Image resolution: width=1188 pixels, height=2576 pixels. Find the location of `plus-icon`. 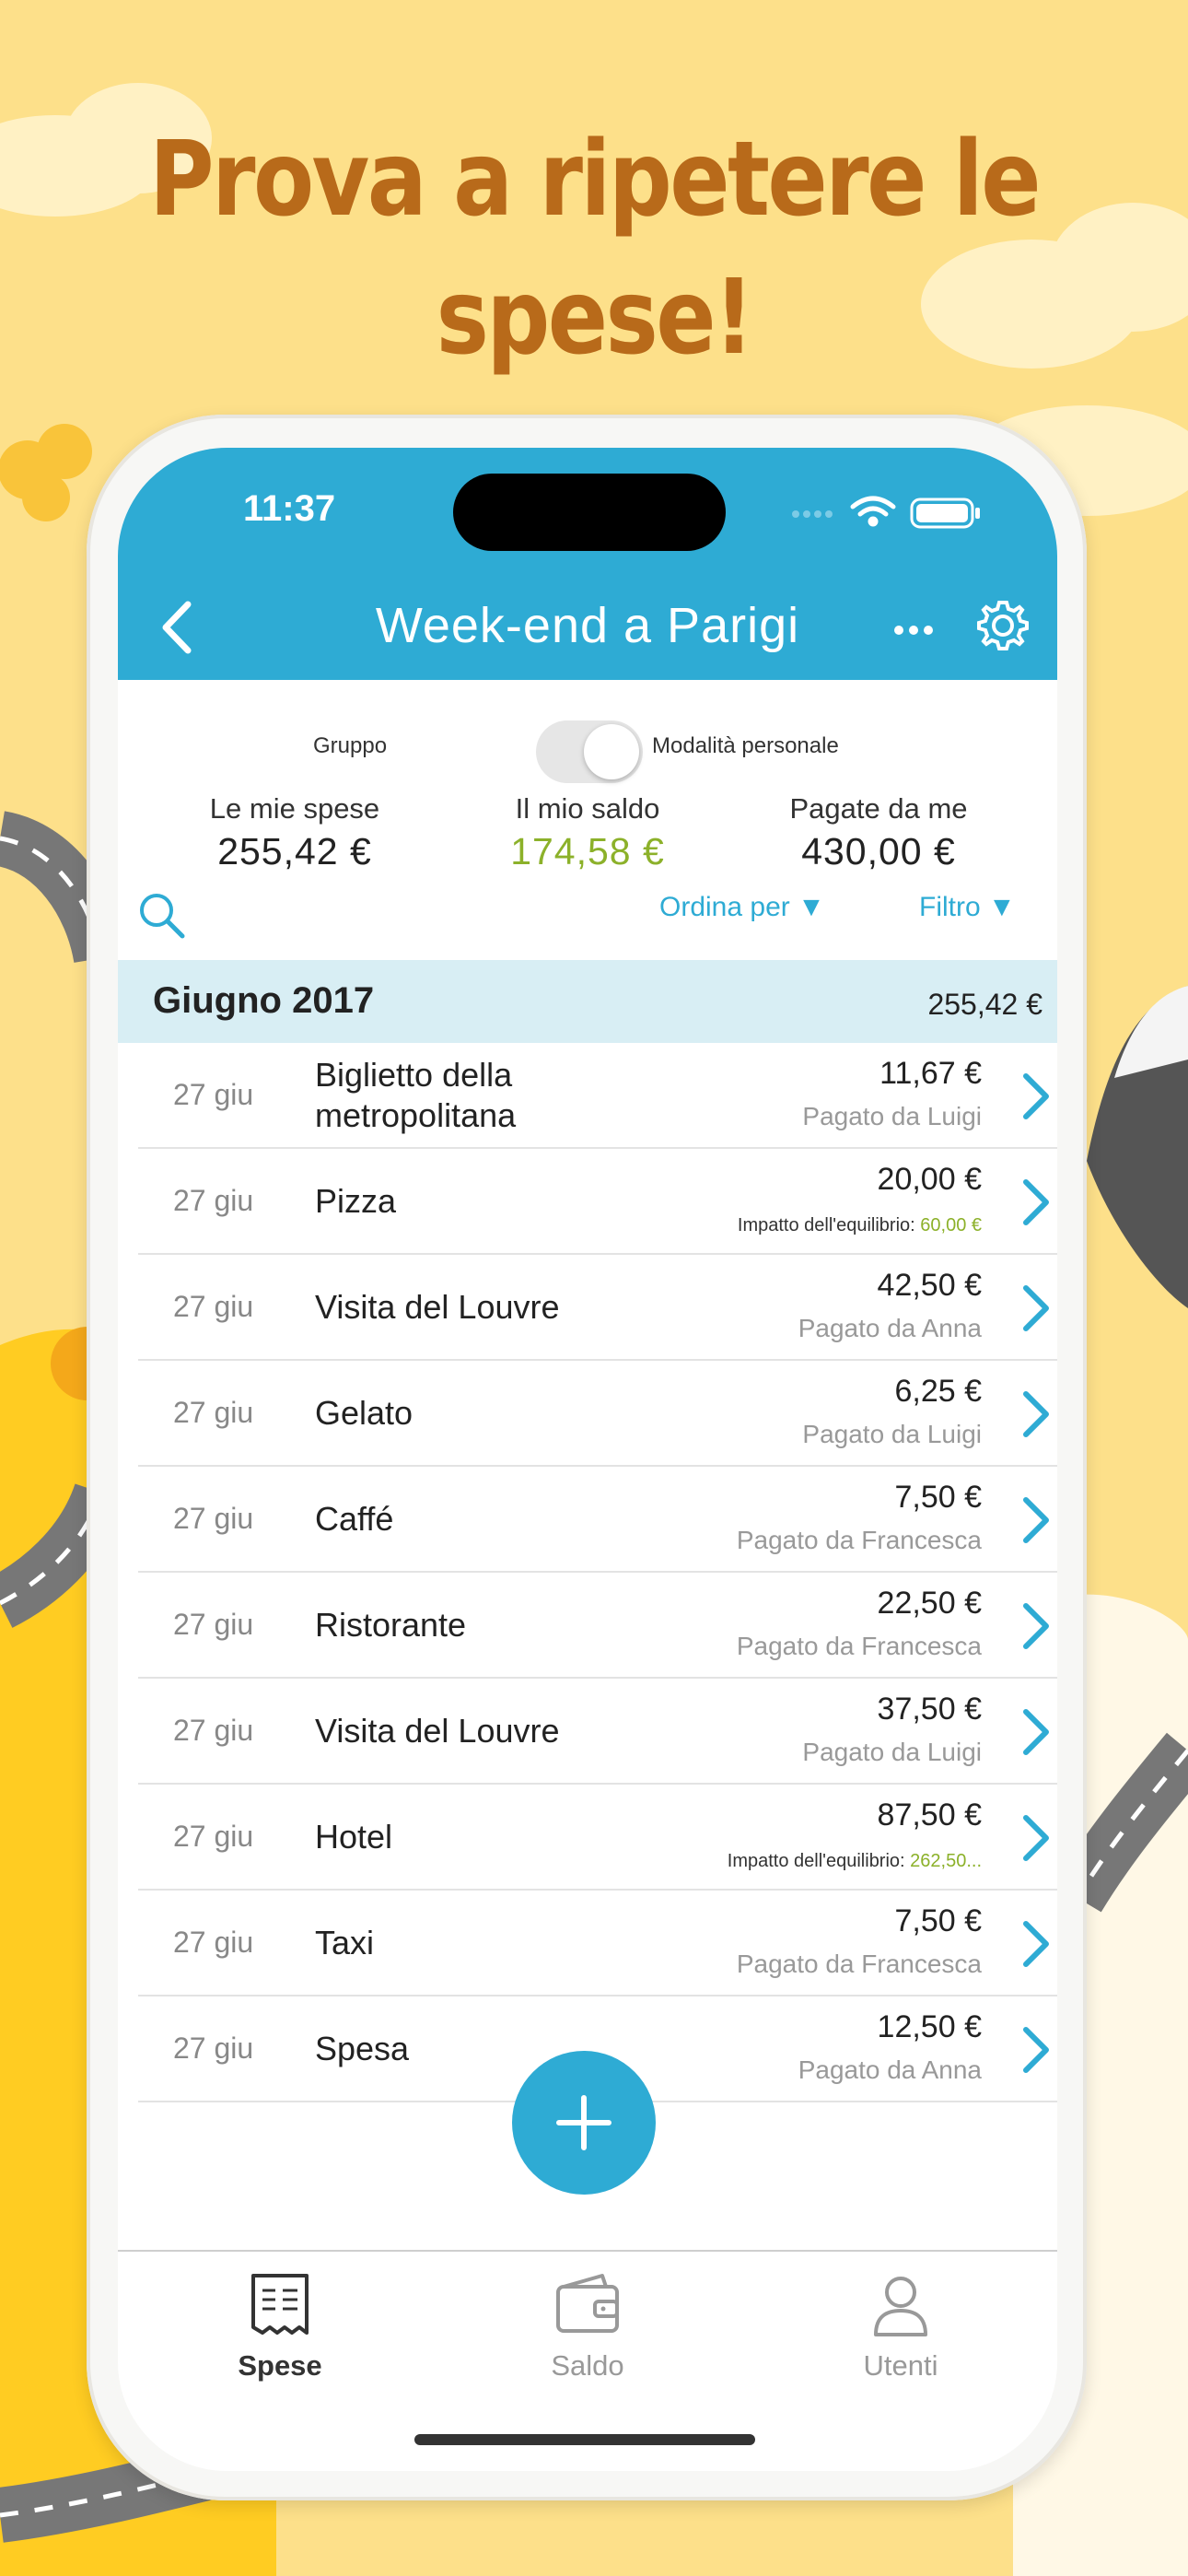

plus-icon is located at coordinates (583, 2122).